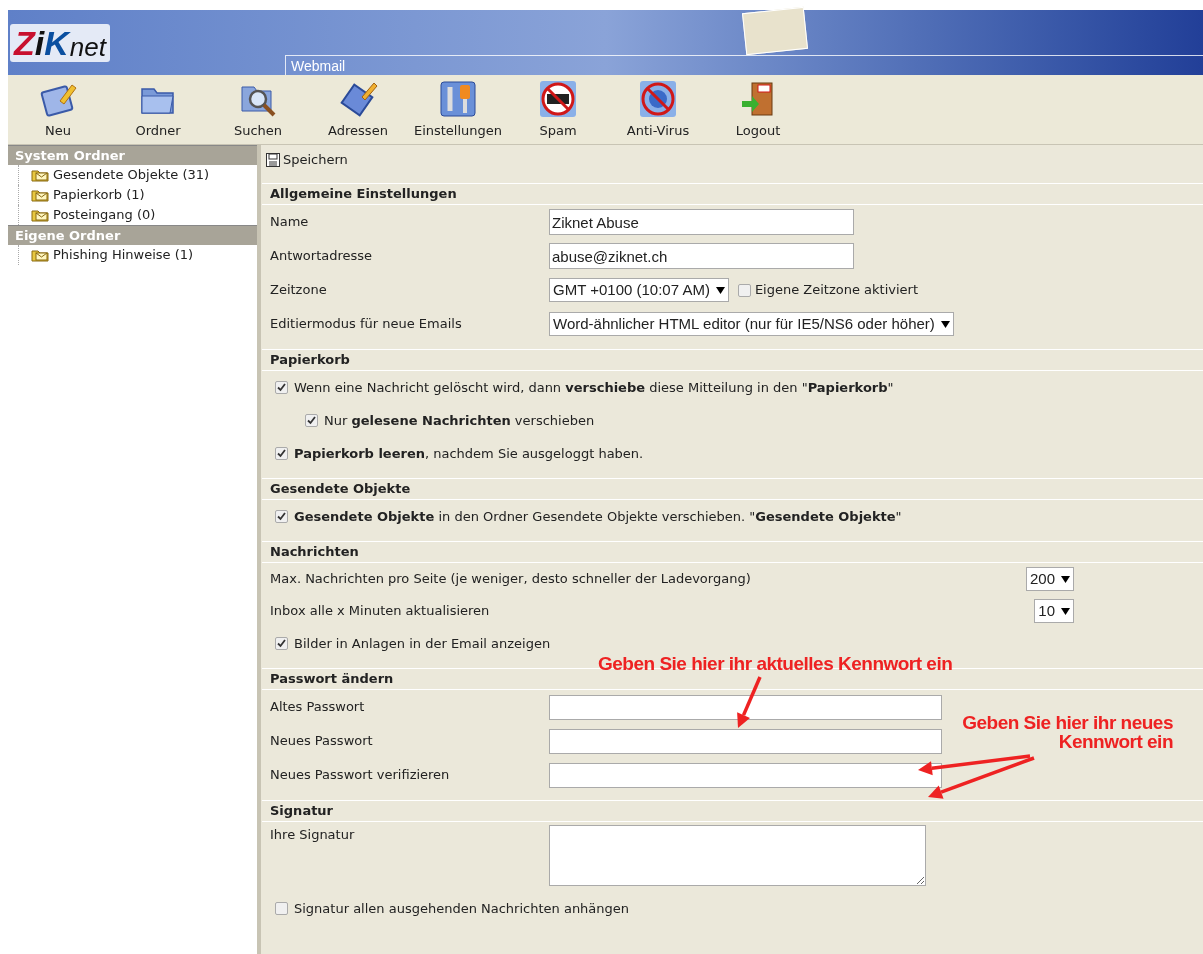 The width and height of the screenshot is (1203, 954). What do you see at coordinates (749, 702) in the screenshot?
I see `arrow` at bounding box center [749, 702].